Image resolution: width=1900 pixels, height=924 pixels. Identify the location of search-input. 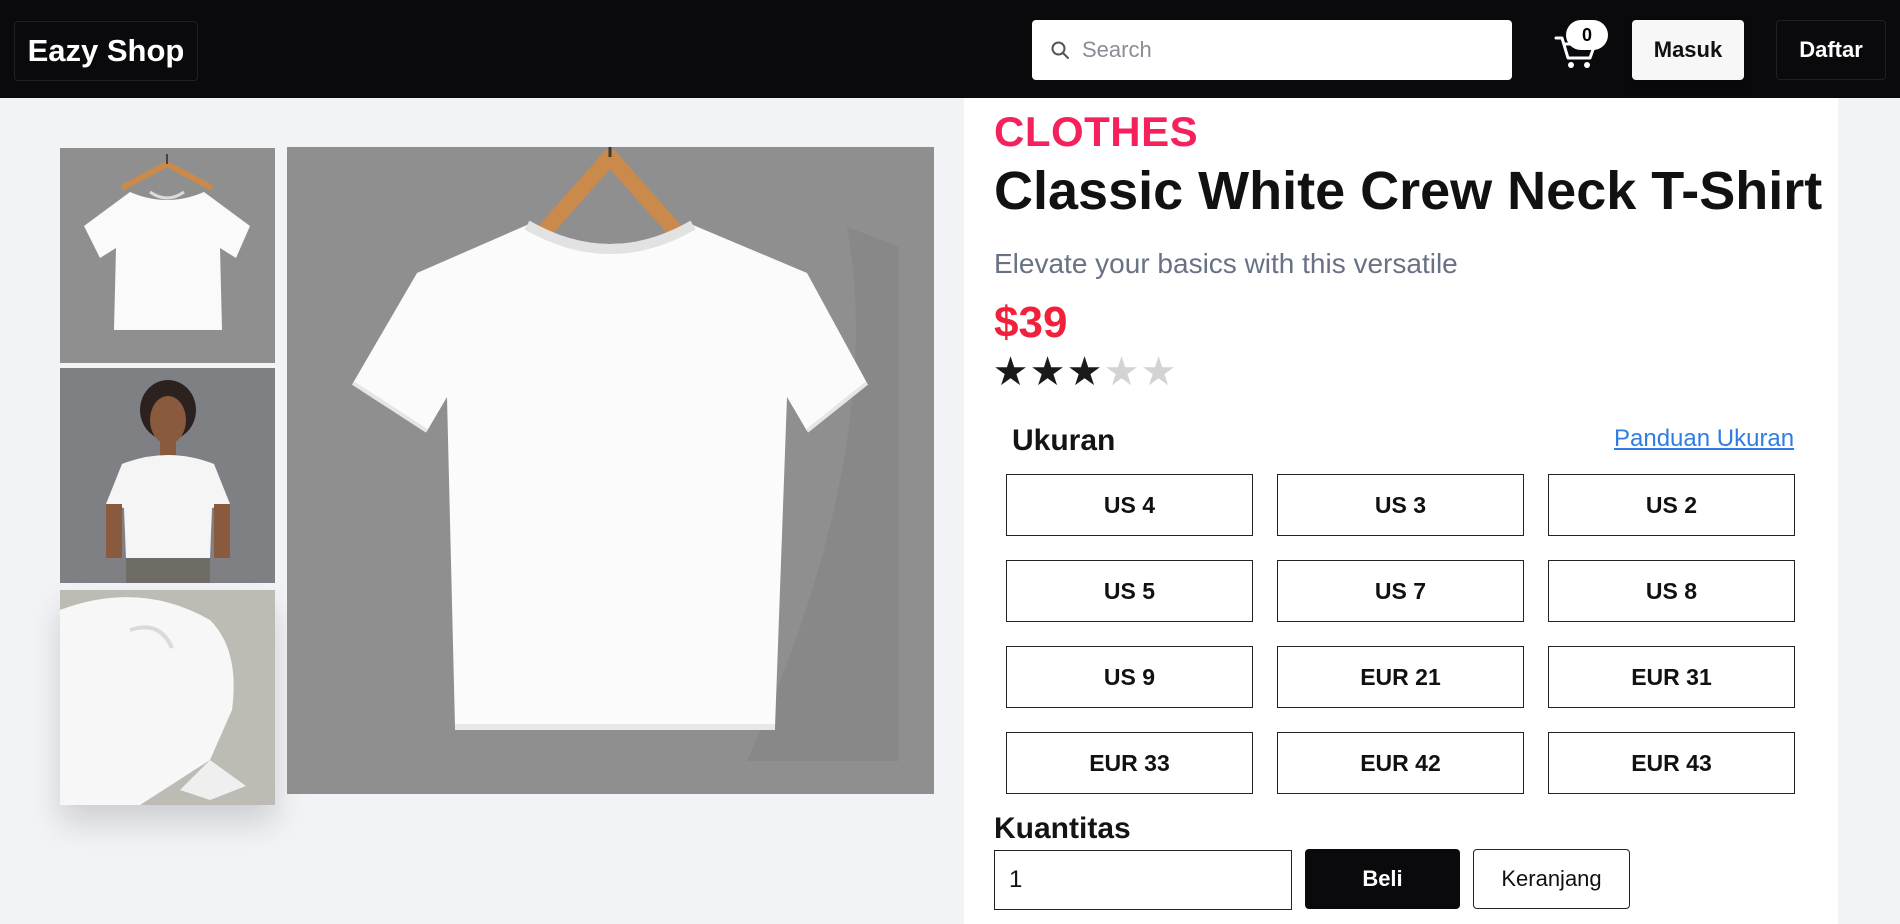
(1282, 50).